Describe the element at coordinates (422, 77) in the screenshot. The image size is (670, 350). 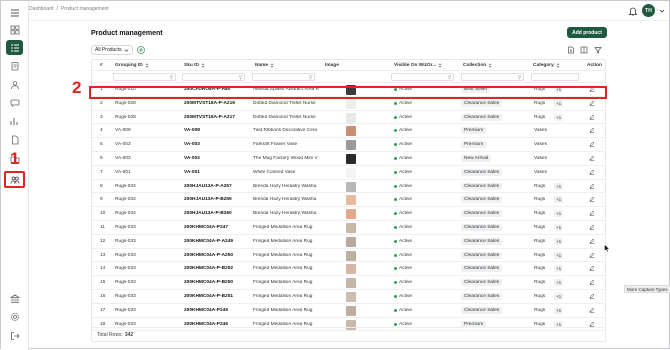
I see `visible-filter` at that location.